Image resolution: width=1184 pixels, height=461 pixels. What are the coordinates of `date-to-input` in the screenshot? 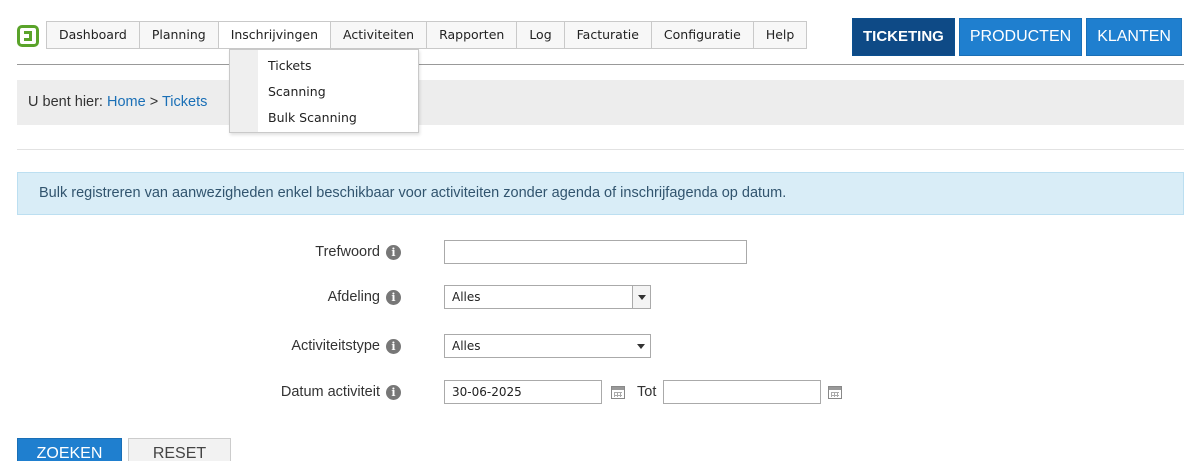 It's located at (742, 392).